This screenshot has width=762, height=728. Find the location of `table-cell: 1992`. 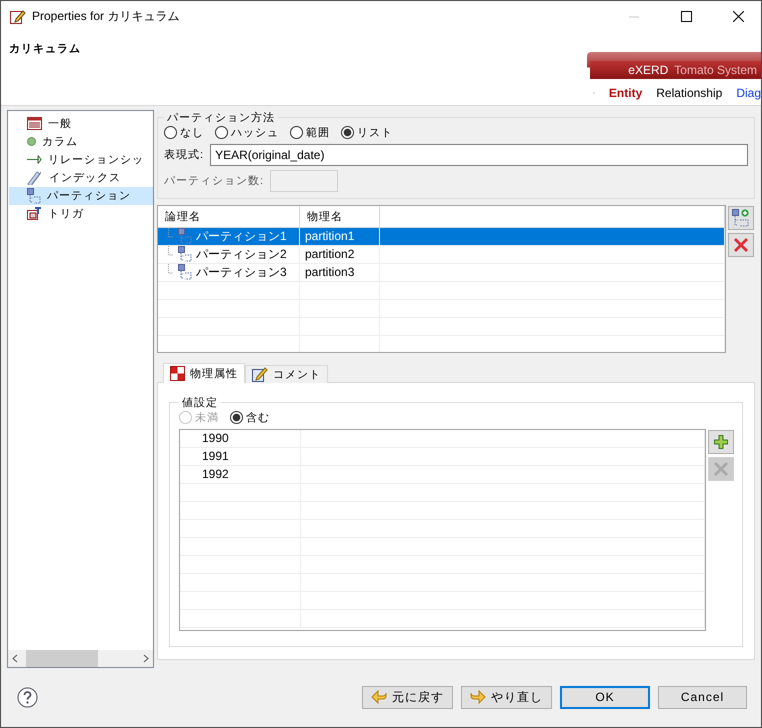

table-cell: 1992 is located at coordinates (240, 474).